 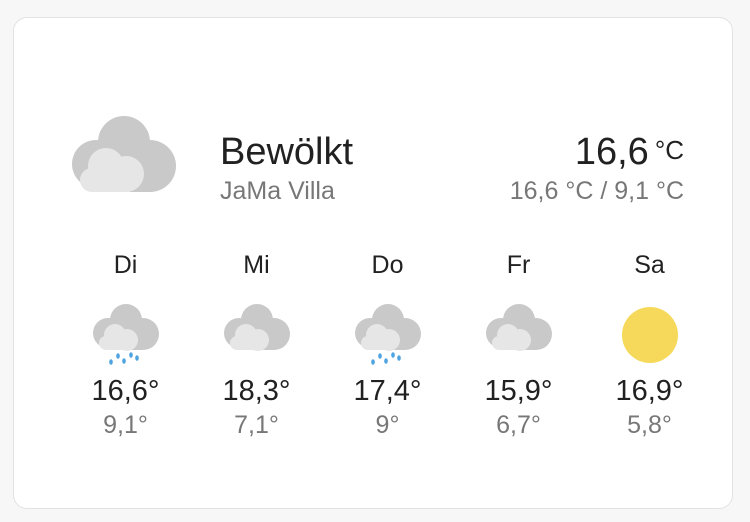 What do you see at coordinates (287, 152) in the screenshot?
I see `condition-text: Bewölkt` at bounding box center [287, 152].